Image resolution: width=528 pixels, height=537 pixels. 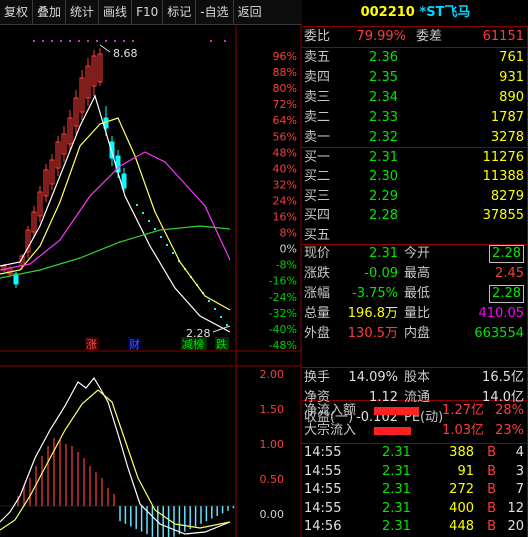 What do you see at coordinates (417, 273) in the screenshot?
I see `quote-label-2: 最高` at bounding box center [417, 273].